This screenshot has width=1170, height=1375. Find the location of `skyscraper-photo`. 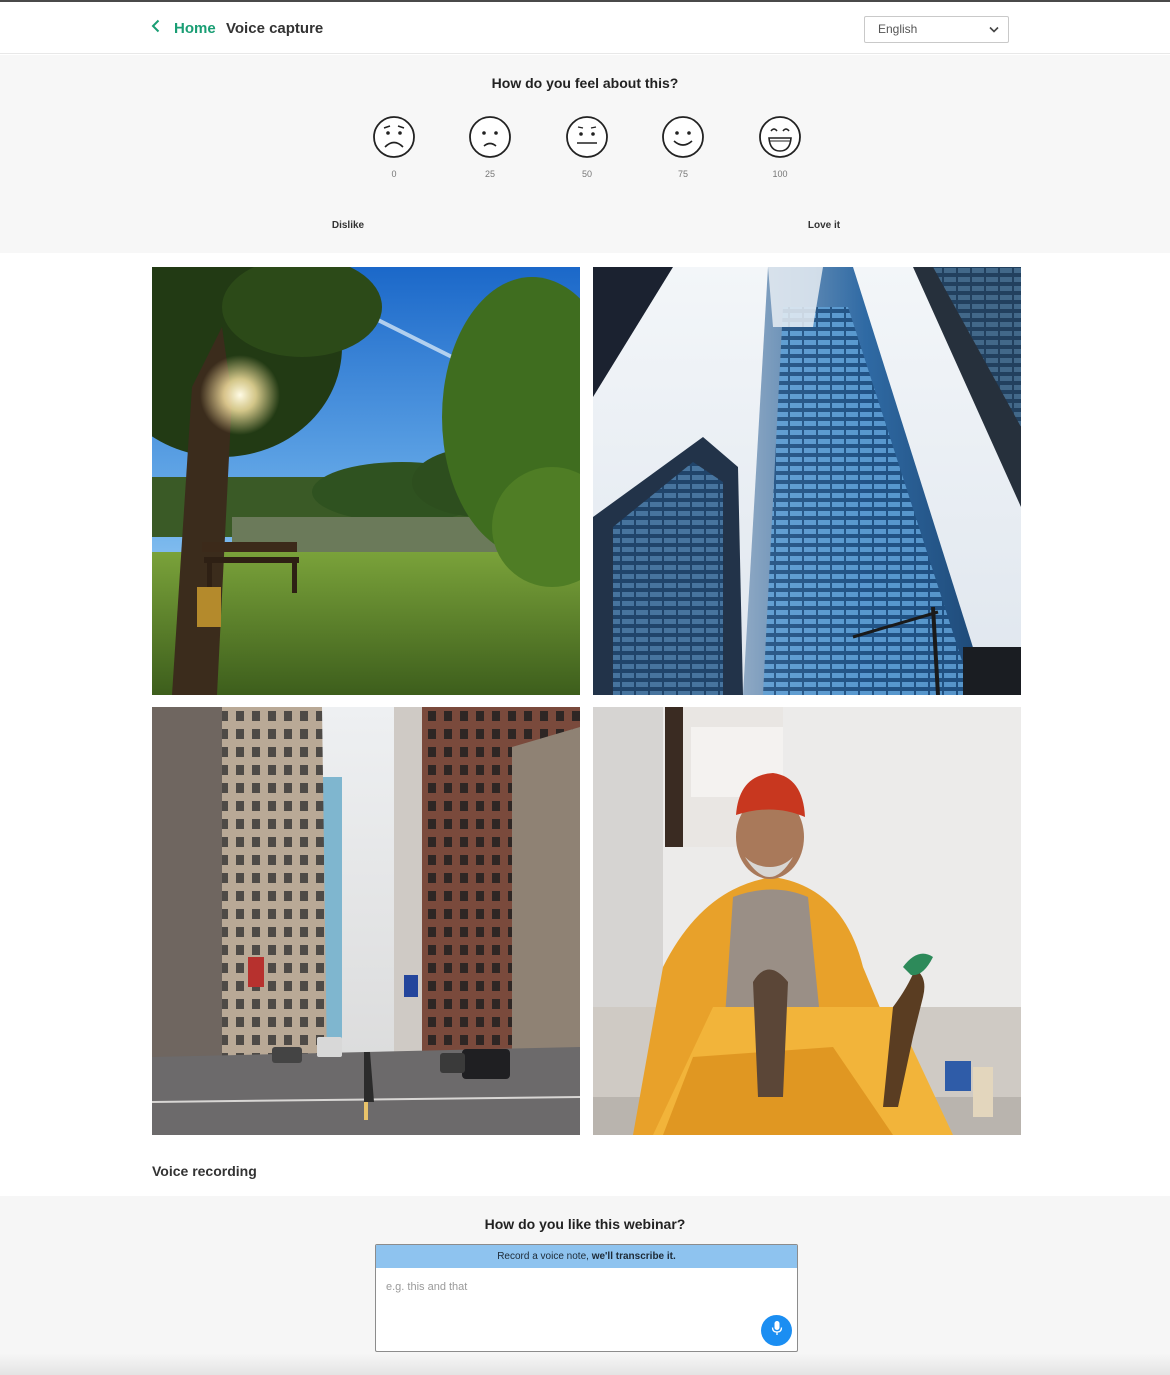

skyscraper-photo is located at coordinates (807, 481).